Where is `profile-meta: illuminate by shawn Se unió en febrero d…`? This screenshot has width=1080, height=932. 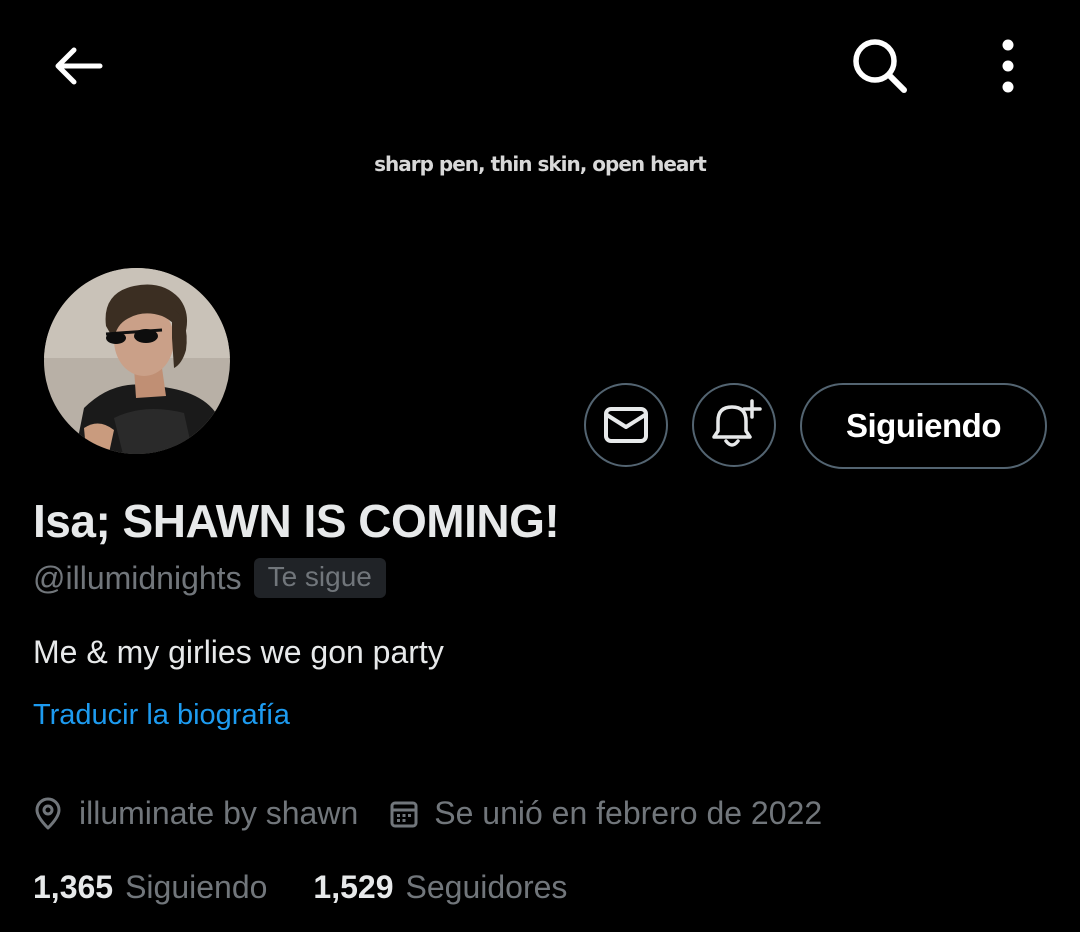
profile-meta: illuminate by shawn Se unió en febrero d… is located at coordinates (427, 813).